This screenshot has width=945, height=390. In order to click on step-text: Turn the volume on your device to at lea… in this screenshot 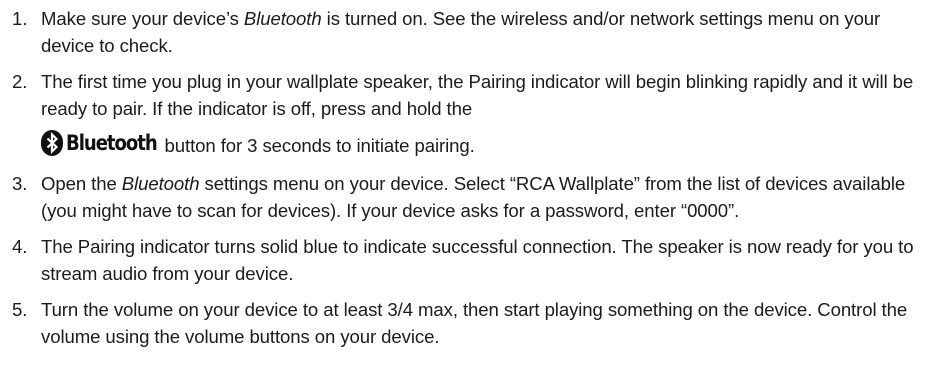, I will do `click(474, 323)`.